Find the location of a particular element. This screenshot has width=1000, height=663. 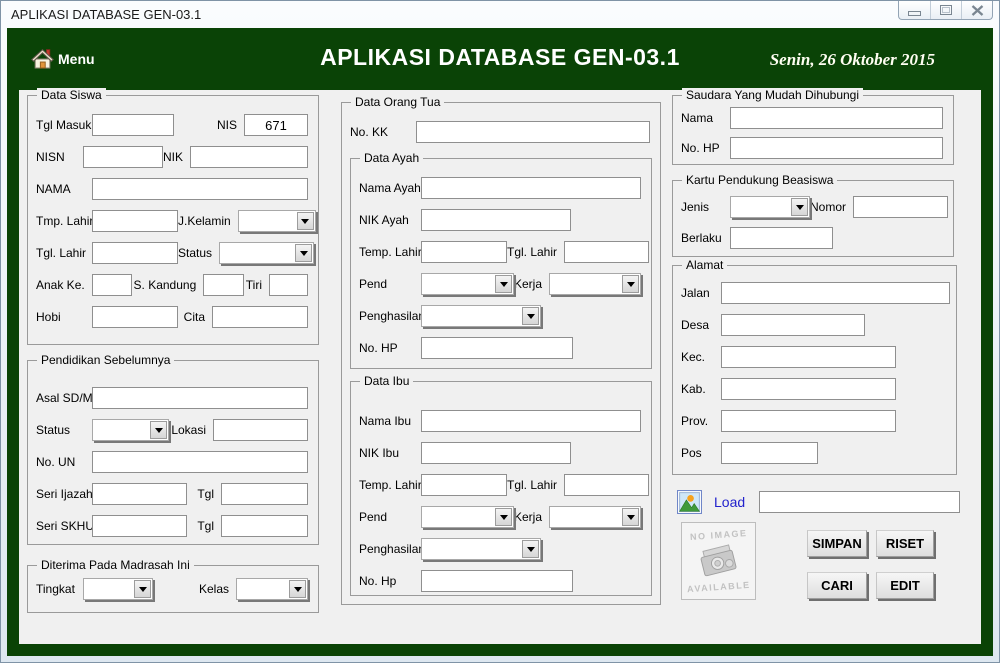

seri-skhu-input is located at coordinates (139, 526).